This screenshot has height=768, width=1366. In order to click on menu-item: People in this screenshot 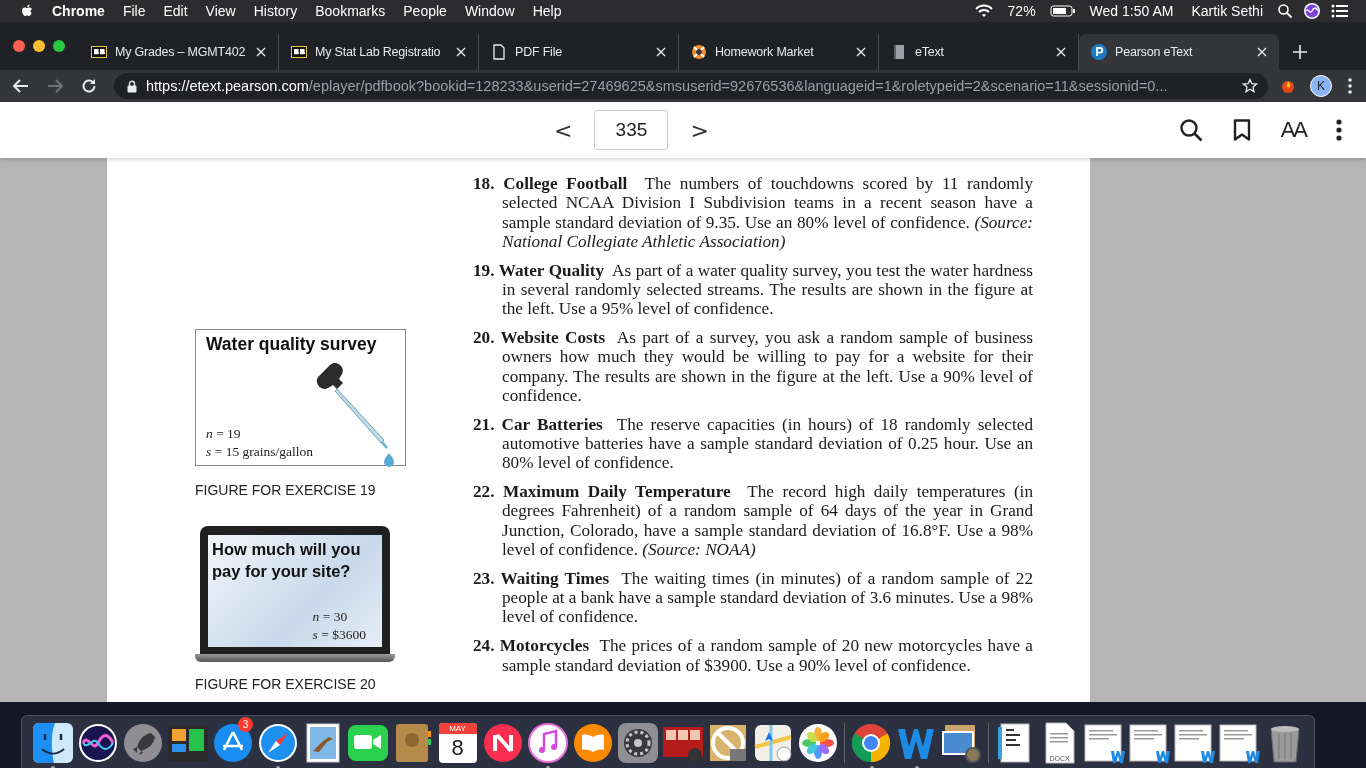, I will do `click(425, 11)`.